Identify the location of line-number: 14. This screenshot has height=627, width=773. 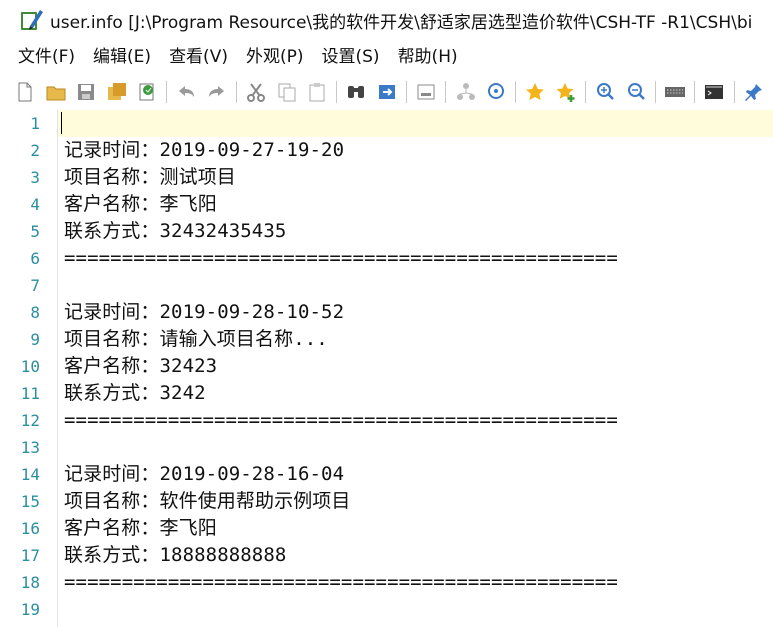
(30, 474).